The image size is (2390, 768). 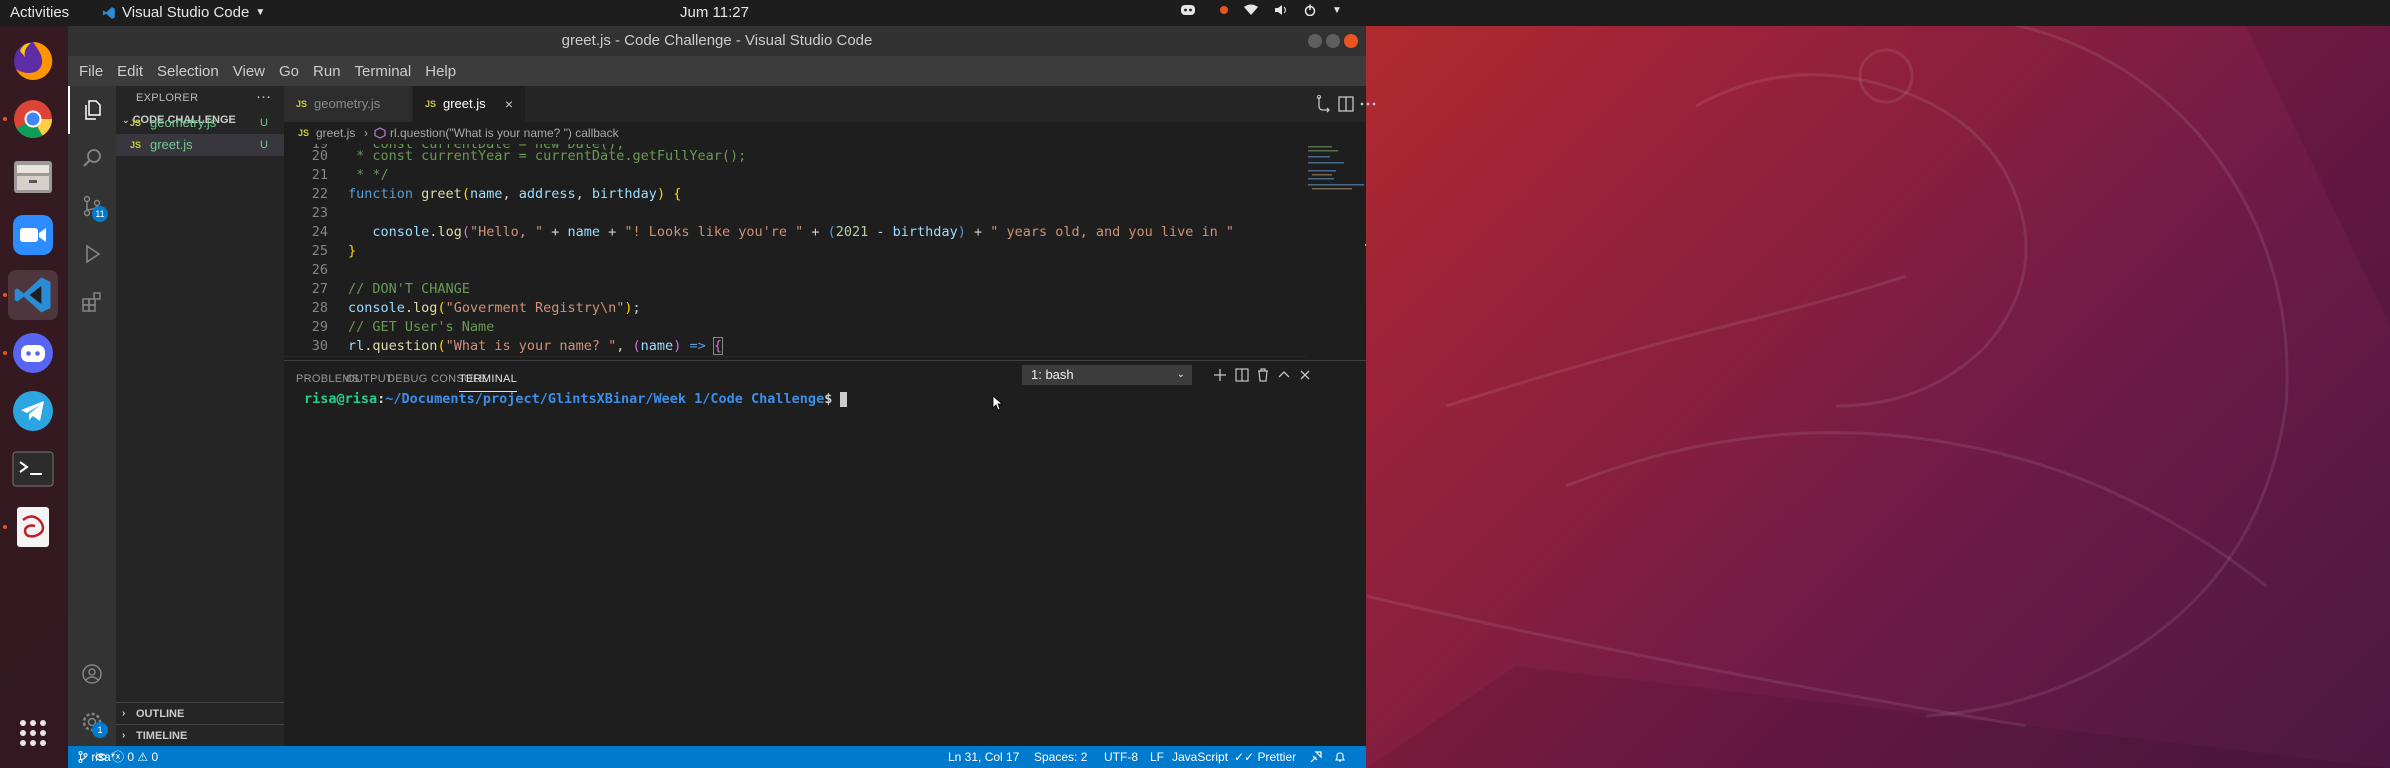 I want to click on search-icon, so click(x=92, y=158).